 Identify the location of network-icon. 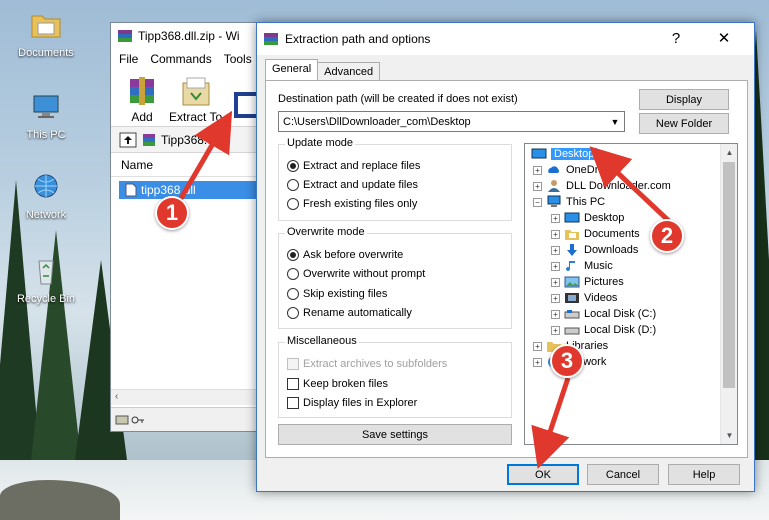
(46, 186).